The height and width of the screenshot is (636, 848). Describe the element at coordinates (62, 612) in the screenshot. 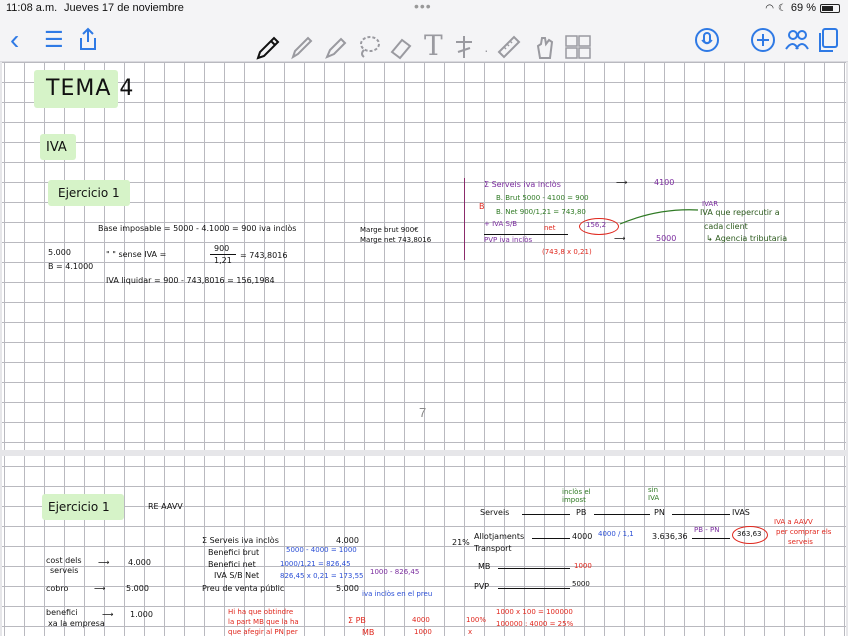

I see `benef-label-1: benefici` at that location.